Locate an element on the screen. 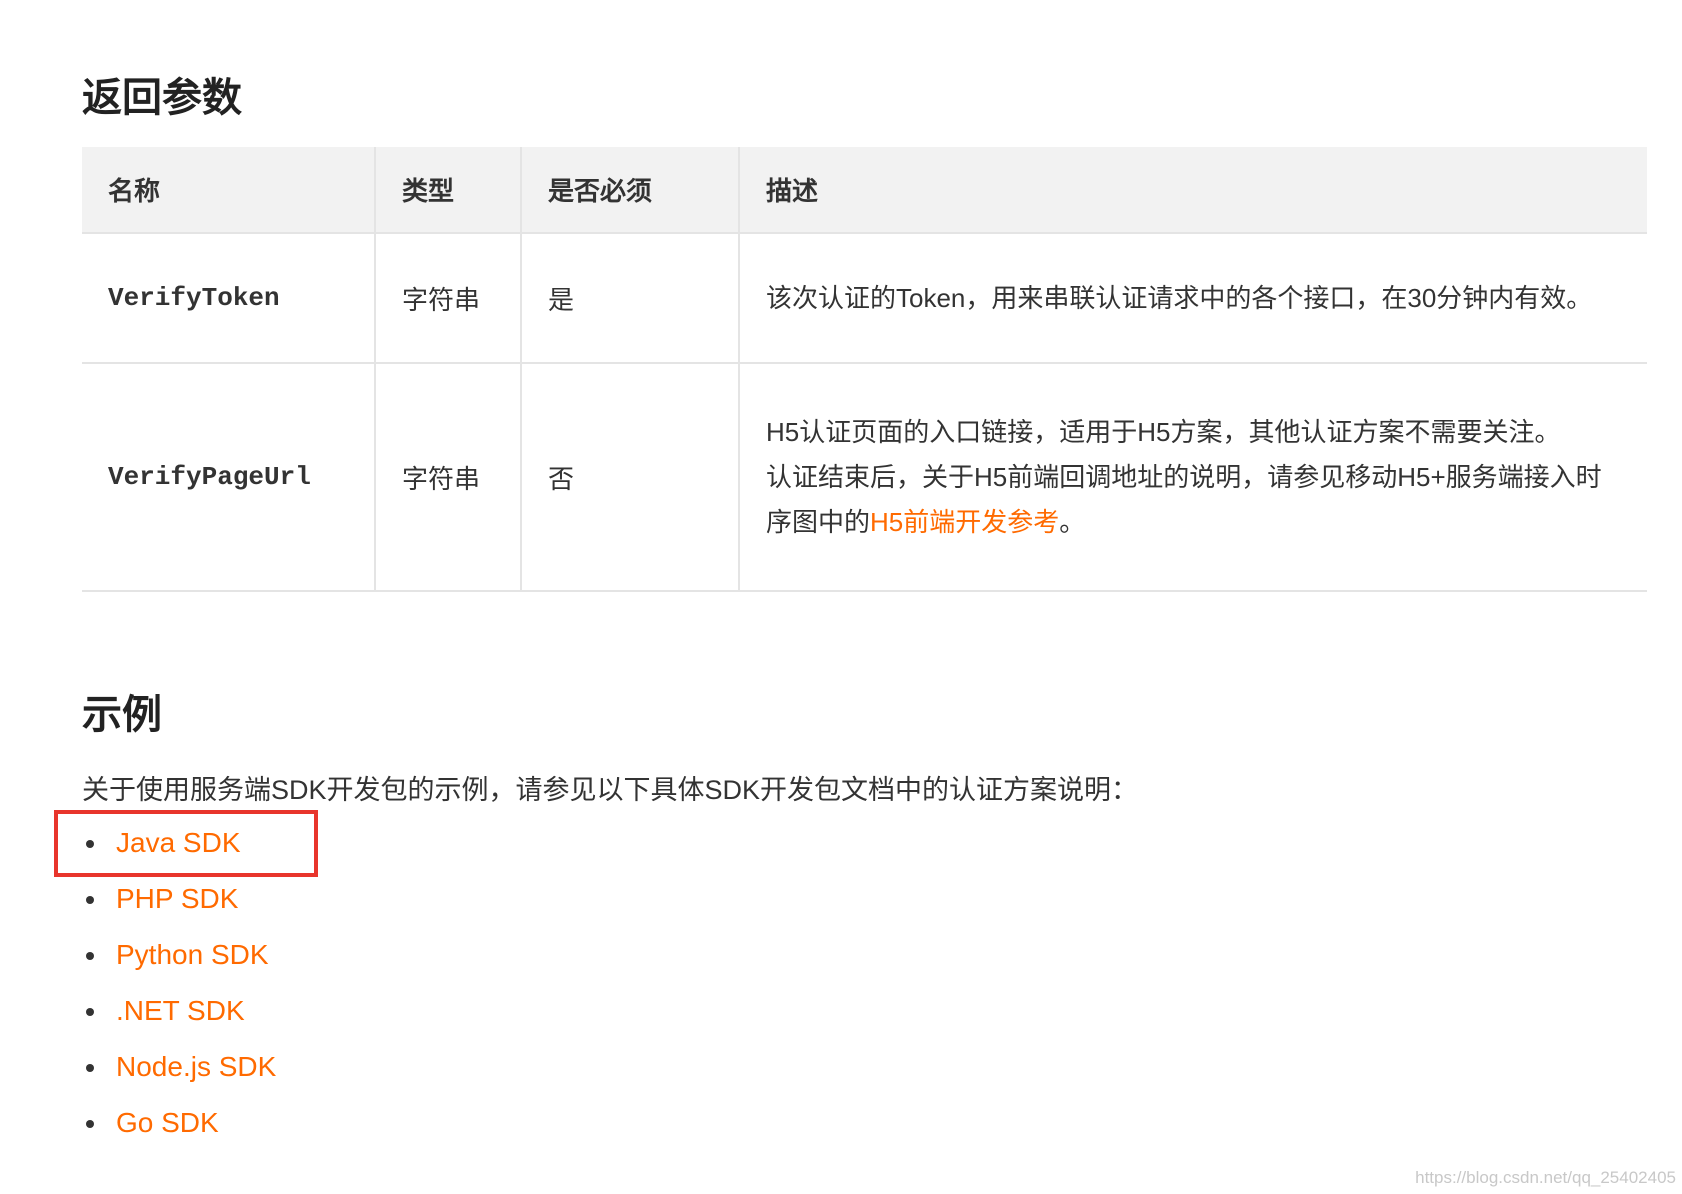 Image resolution: width=1682 pixels, height=1194 pixels. list-item: PHP SDK is located at coordinates (179, 899).